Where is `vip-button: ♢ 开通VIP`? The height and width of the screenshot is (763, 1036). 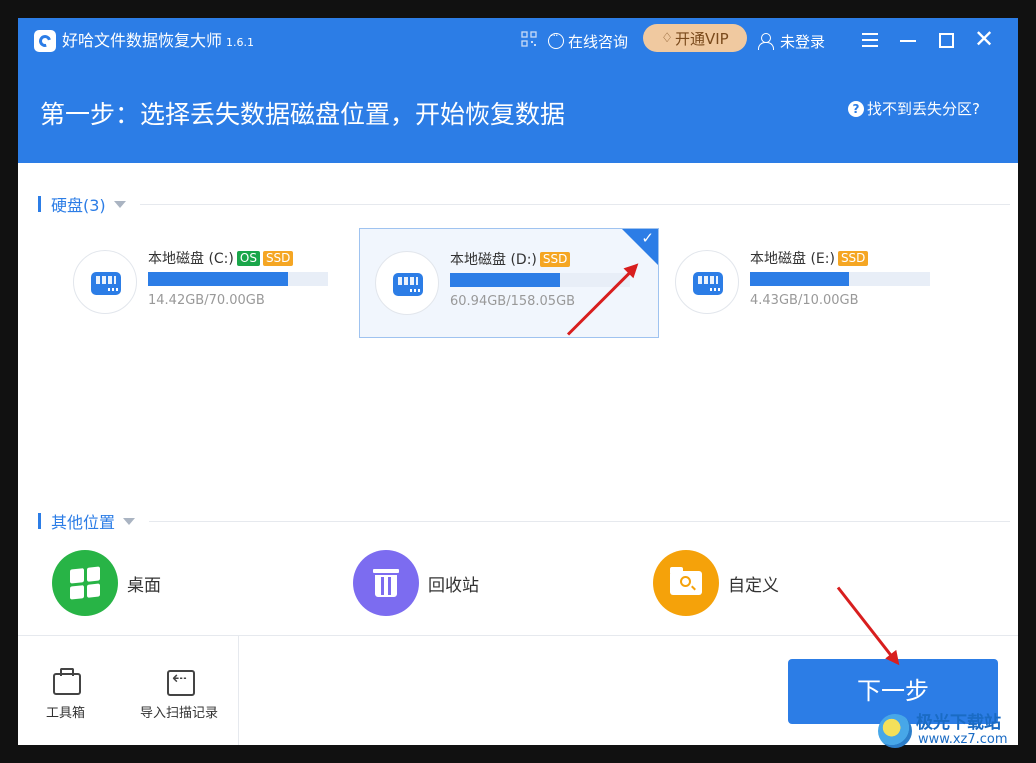
vip-button: ♢ 开通VIP is located at coordinates (695, 38).